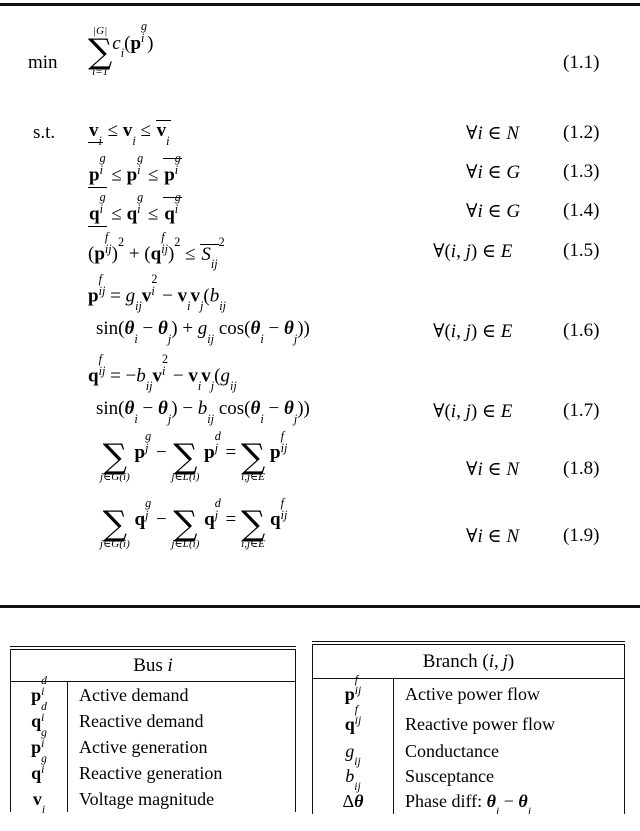  What do you see at coordinates (581, 132) in the screenshot?
I see `eq-number-1-2: (1.2)` at bounding box center [581, 132].